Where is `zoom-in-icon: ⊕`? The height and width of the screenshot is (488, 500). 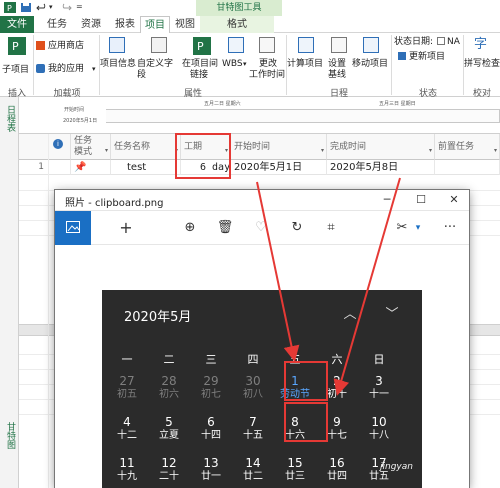 zoom-in-icon: ⊕ is located at coordinates (190, 228).